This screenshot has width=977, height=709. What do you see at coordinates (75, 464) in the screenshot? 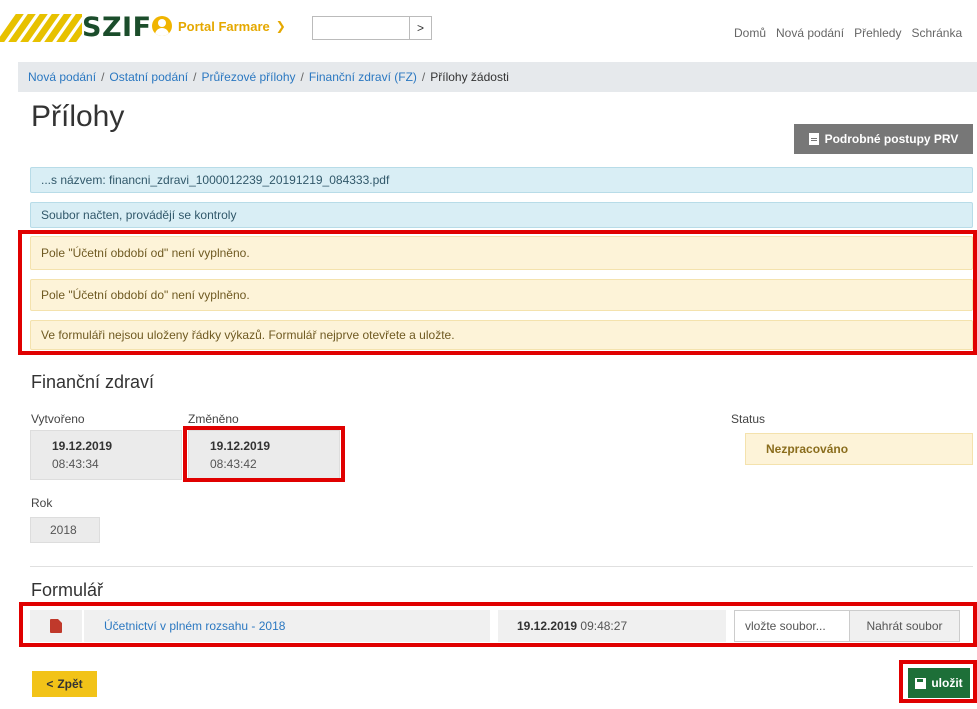
I see `vytvoreno-time: 08:43:34` at bounding box center [75, 464].